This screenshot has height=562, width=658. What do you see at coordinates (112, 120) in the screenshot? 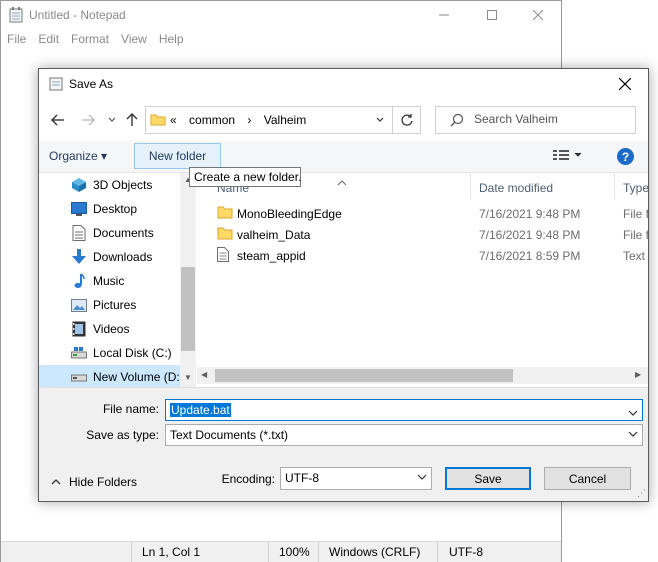
I see `recent-dropdown-icon` at bounding box center [112, 120].